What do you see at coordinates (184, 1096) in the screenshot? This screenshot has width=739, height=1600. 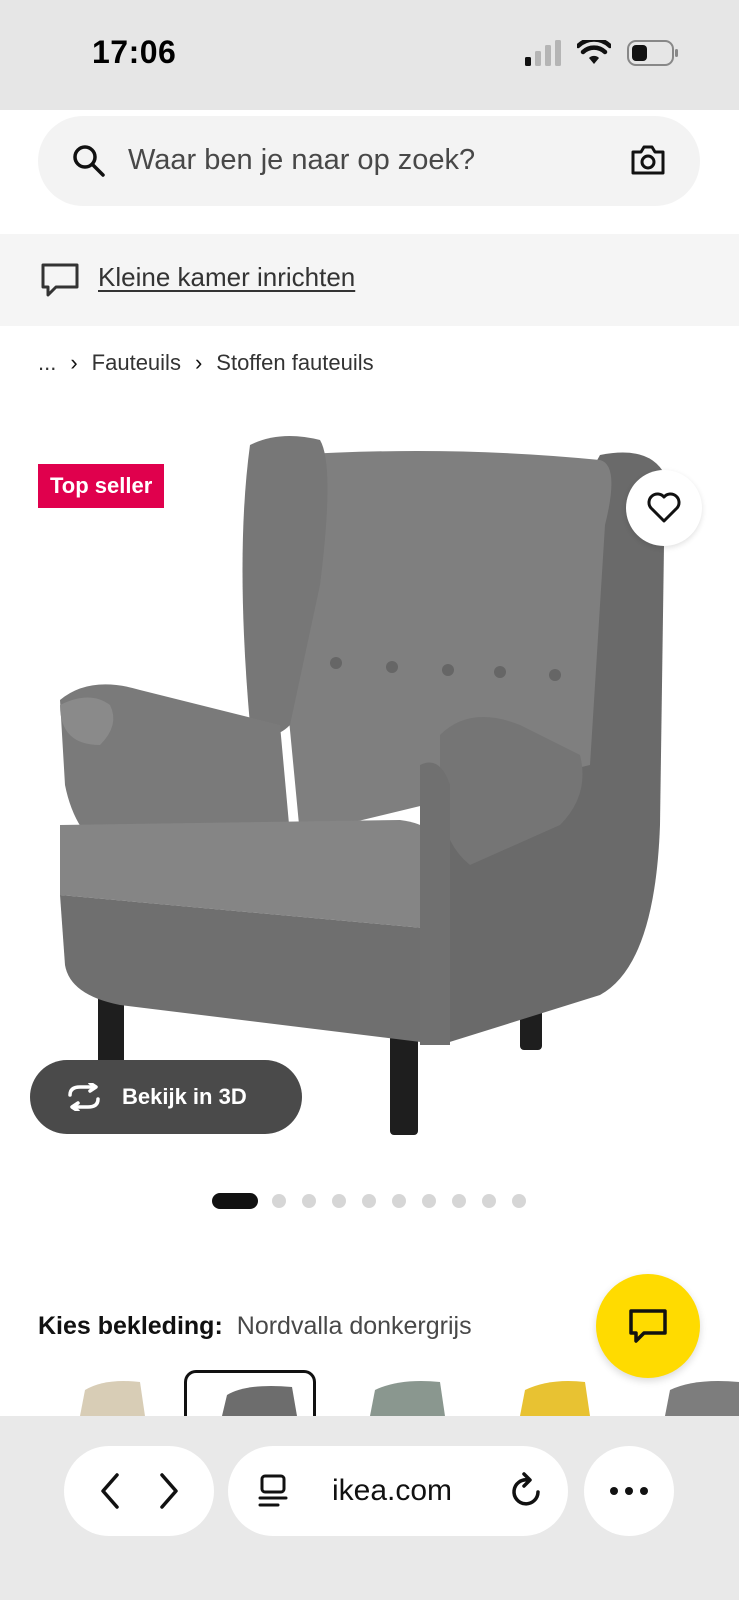 I see `view-3d-label: Bekijk in 3D` at bounding box center [184, 1096].